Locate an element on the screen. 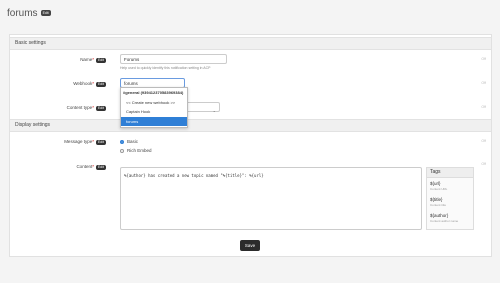  radio-selected-icon is located at coordinates (122, 141).